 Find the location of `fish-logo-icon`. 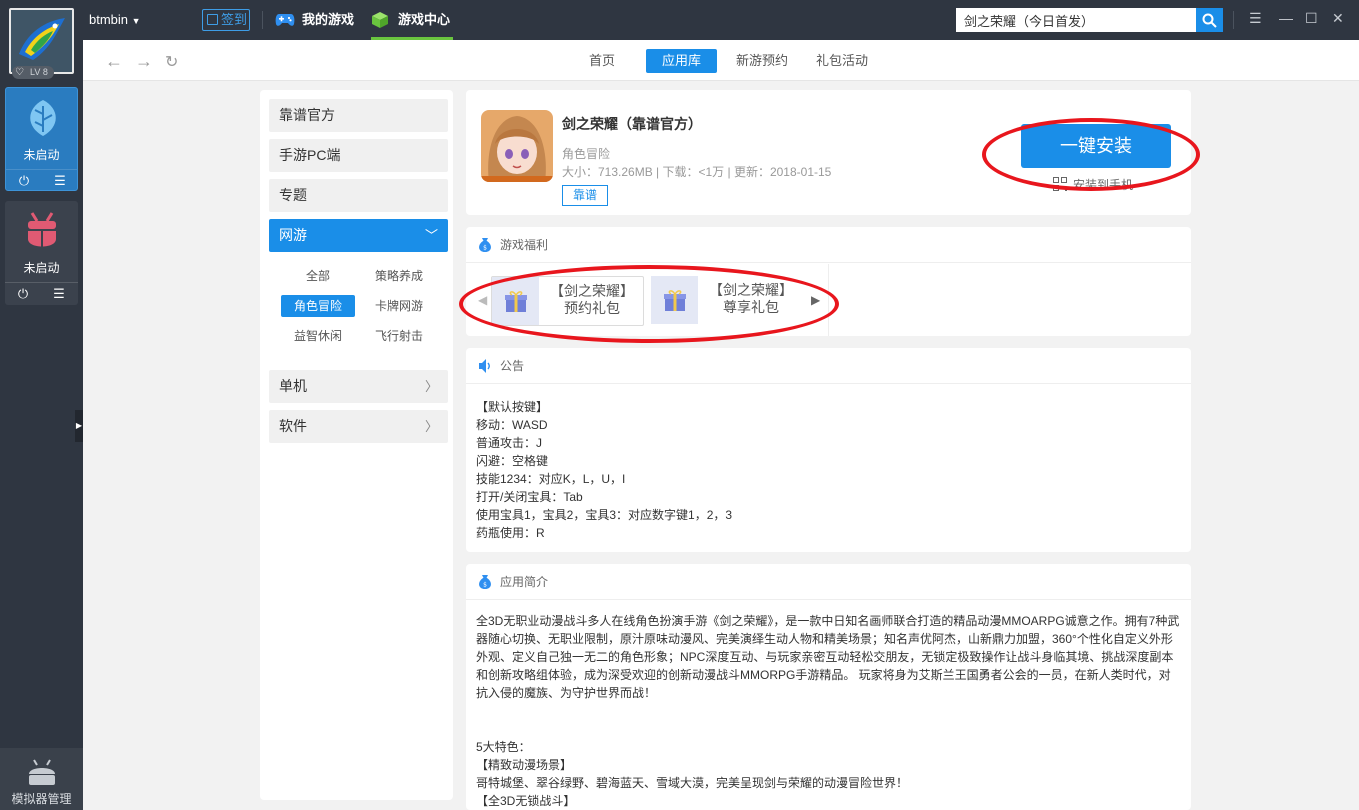

fish-logo-icon is located at coordinates (41, 41).